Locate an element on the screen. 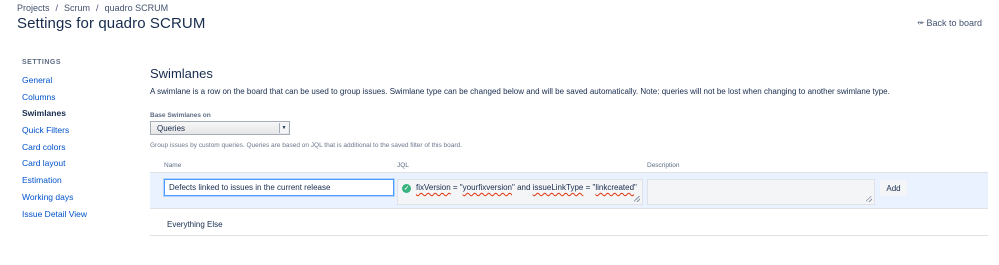 Image resolution: width=999 pixels, height=265 pixels. back-to-board-link: ⬰ Back to board is located at coordinates (949, 22).